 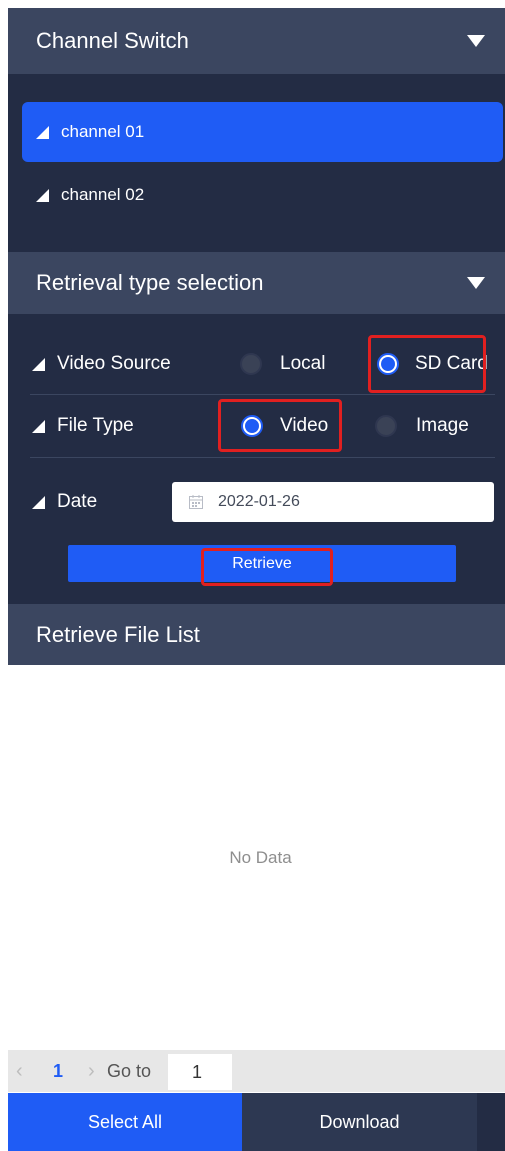 What do you see at coordinates (333, 502) in the screenshot?
I see `date-input: 2022-01-26` at bounding box center [333, 502].